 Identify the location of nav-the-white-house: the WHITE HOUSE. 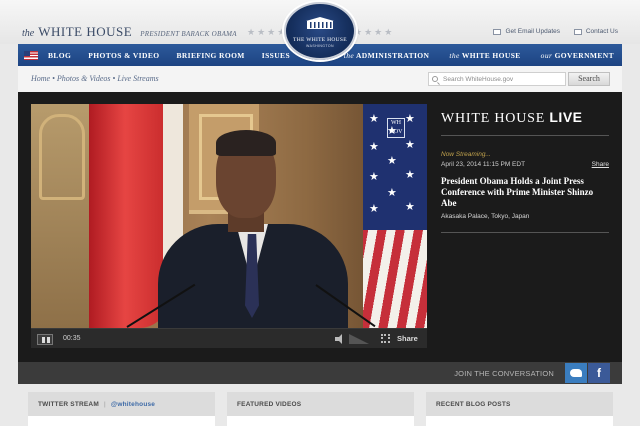
(484, 55).